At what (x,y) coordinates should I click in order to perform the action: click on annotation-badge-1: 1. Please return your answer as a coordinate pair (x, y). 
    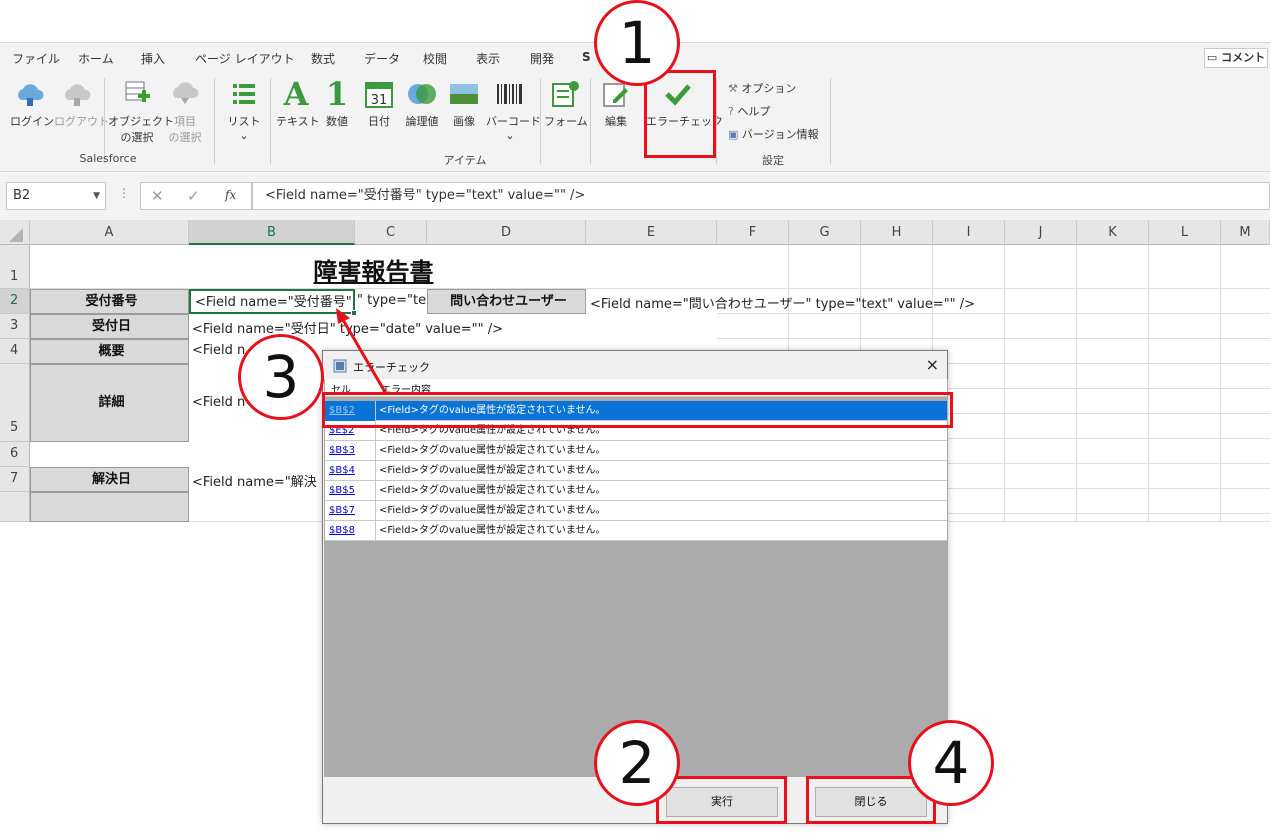
    Looking at the image, I should click on (637, 43).